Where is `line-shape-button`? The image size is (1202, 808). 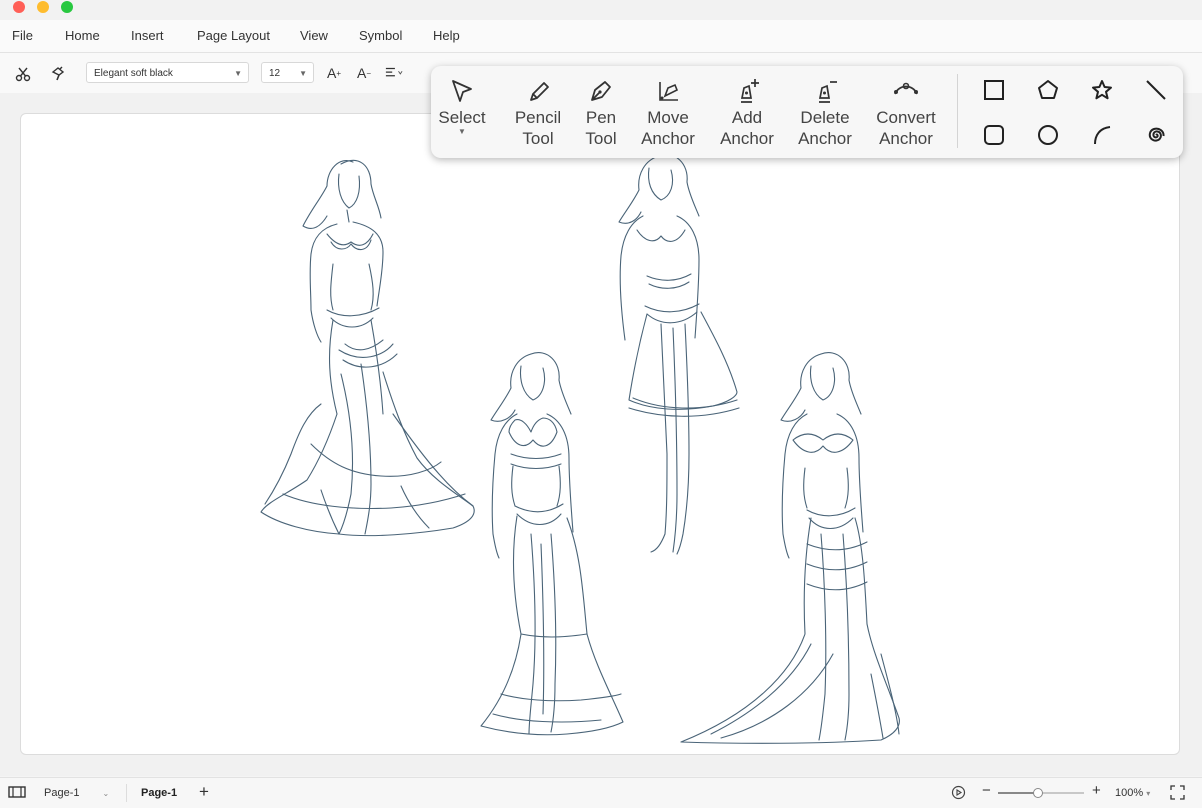 line-shape-button is located at coordinates (1156, 90).